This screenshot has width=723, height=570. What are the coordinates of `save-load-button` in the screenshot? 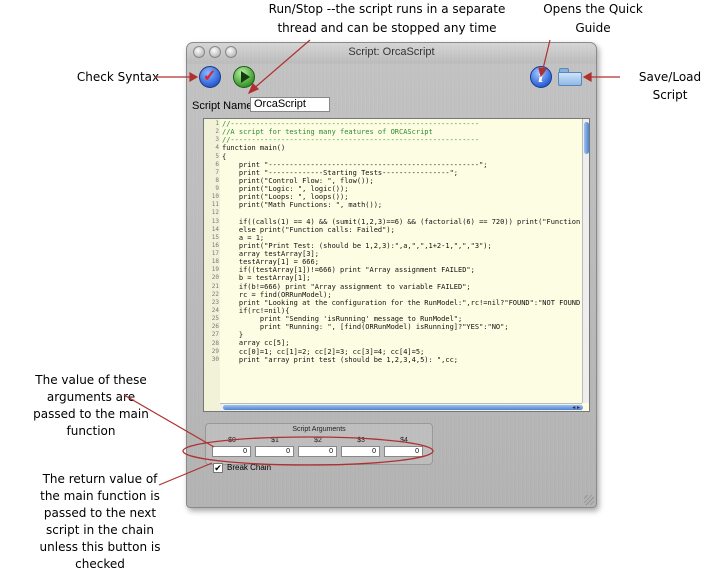 It's located at (570, 77).